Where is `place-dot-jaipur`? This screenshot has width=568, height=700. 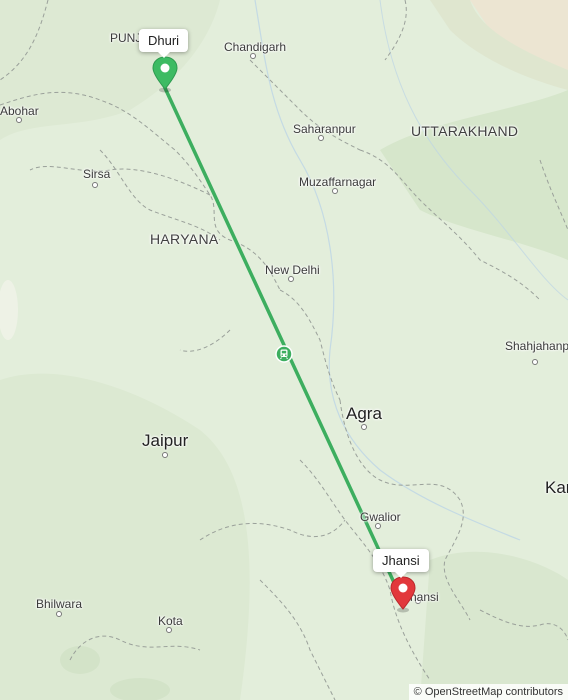 place-dot-jaipur is located at coordinates (165, 455).